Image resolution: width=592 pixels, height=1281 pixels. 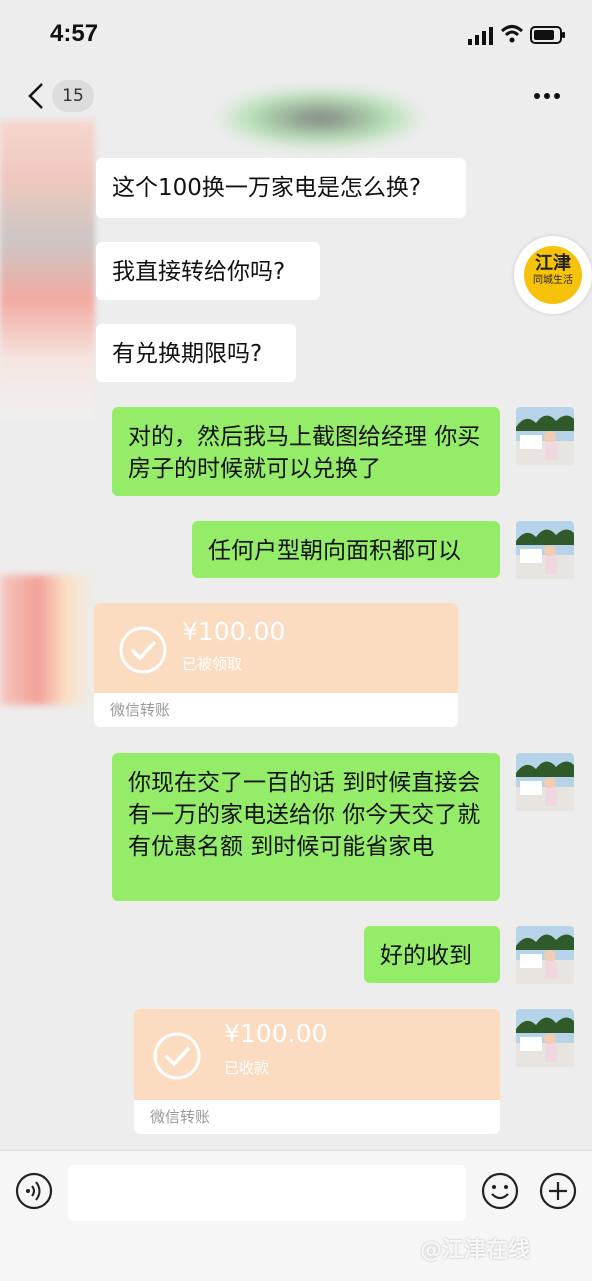 What do you see at coordinates (547, 96) in the screenshot?
I see `more-options-icon` at bounding box center [547, 96].